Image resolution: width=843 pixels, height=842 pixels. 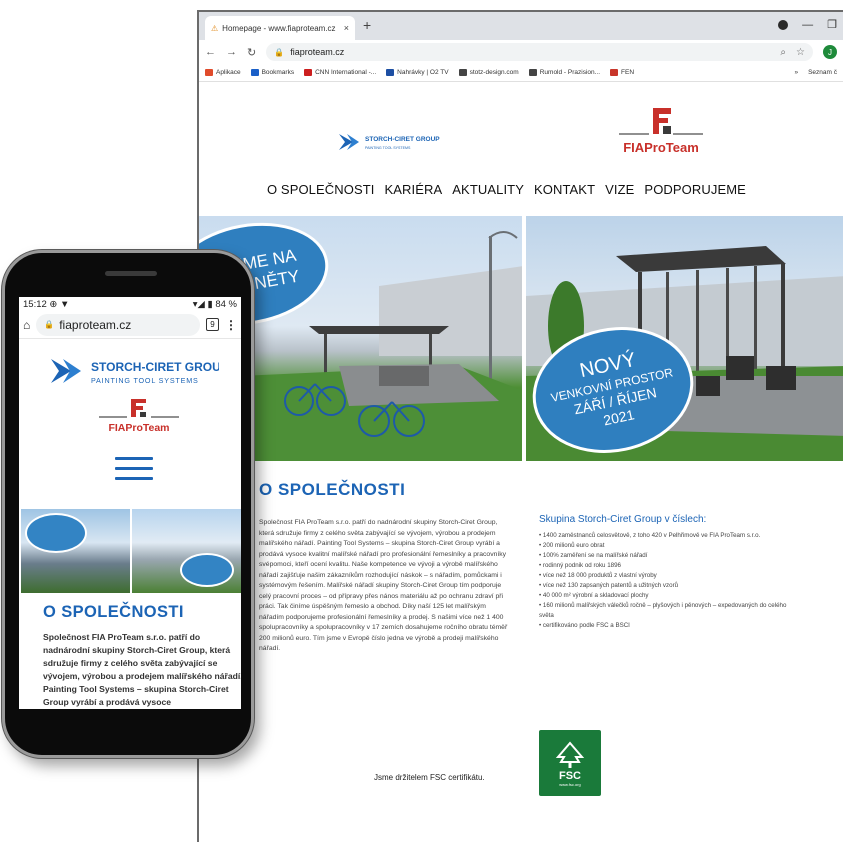 What do you see at coordinates (332, 489) in the screenshot?
I see `section-title: O SPOLEČNOSTI` at bounding box center [332, 489].